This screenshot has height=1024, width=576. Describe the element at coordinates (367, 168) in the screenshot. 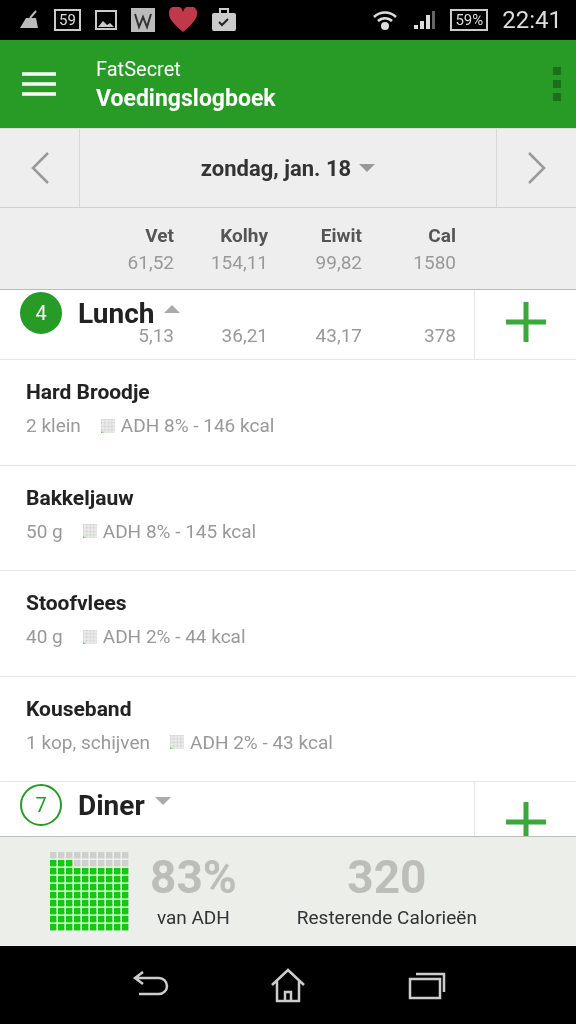

I see `dropdown-caret-icon` at that location.